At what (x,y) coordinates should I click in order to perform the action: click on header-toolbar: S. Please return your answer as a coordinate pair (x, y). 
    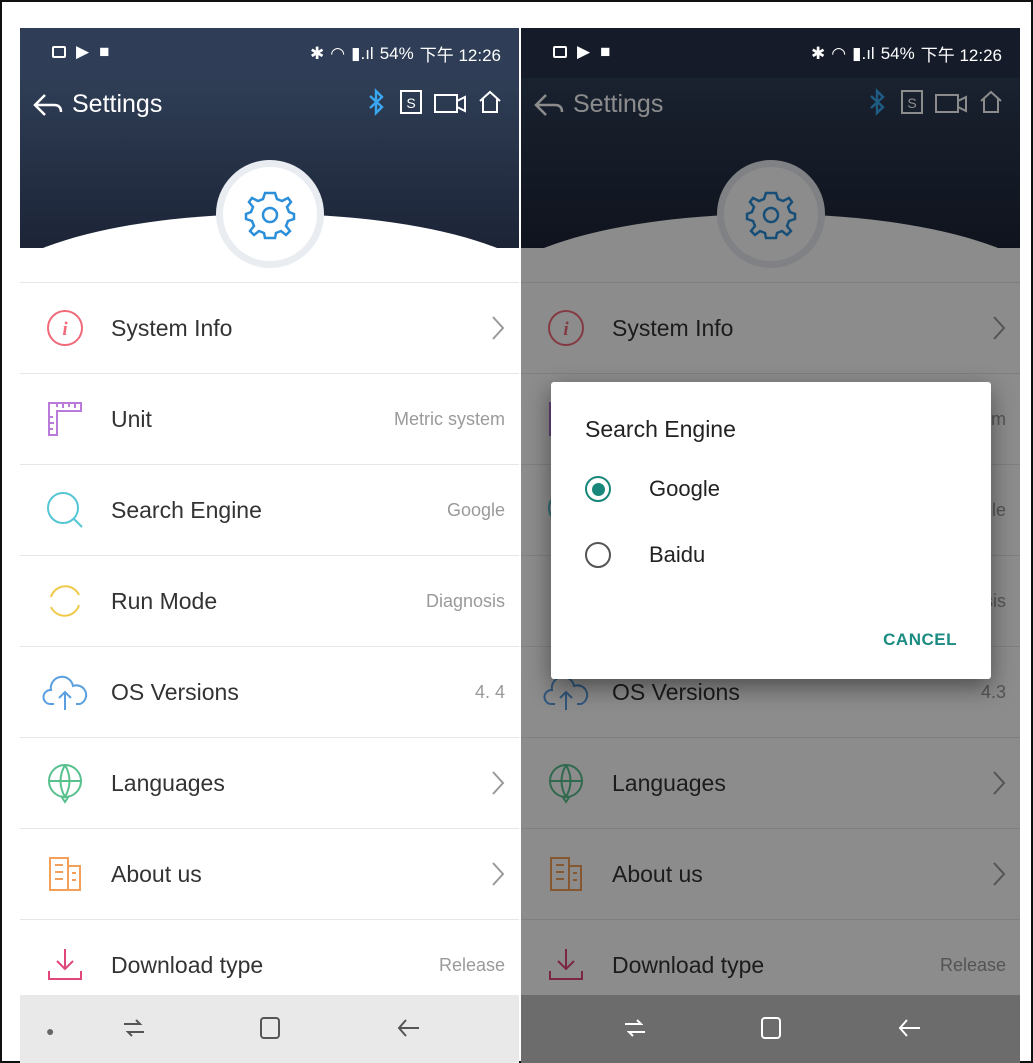
    Looking at the image, I should click on (434, 102).